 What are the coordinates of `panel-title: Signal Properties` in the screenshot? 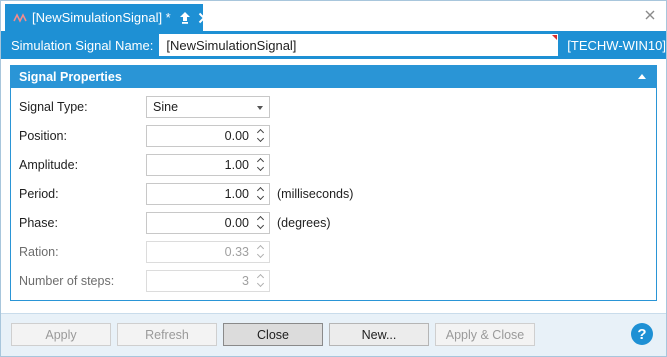 It's located at (70, 77).